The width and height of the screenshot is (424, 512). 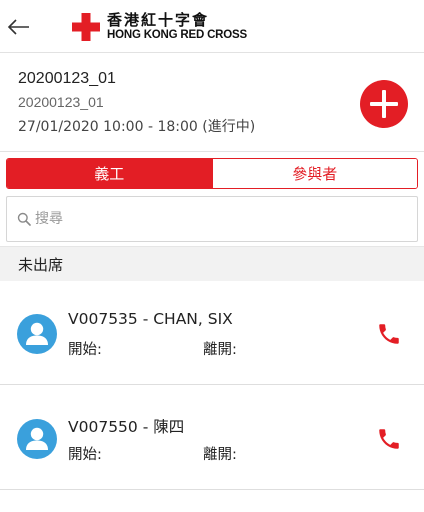 I want to click on red-cross-logo: 香港紅十字會 HONG KONG RED CROSS, so click(x=159, y=27).